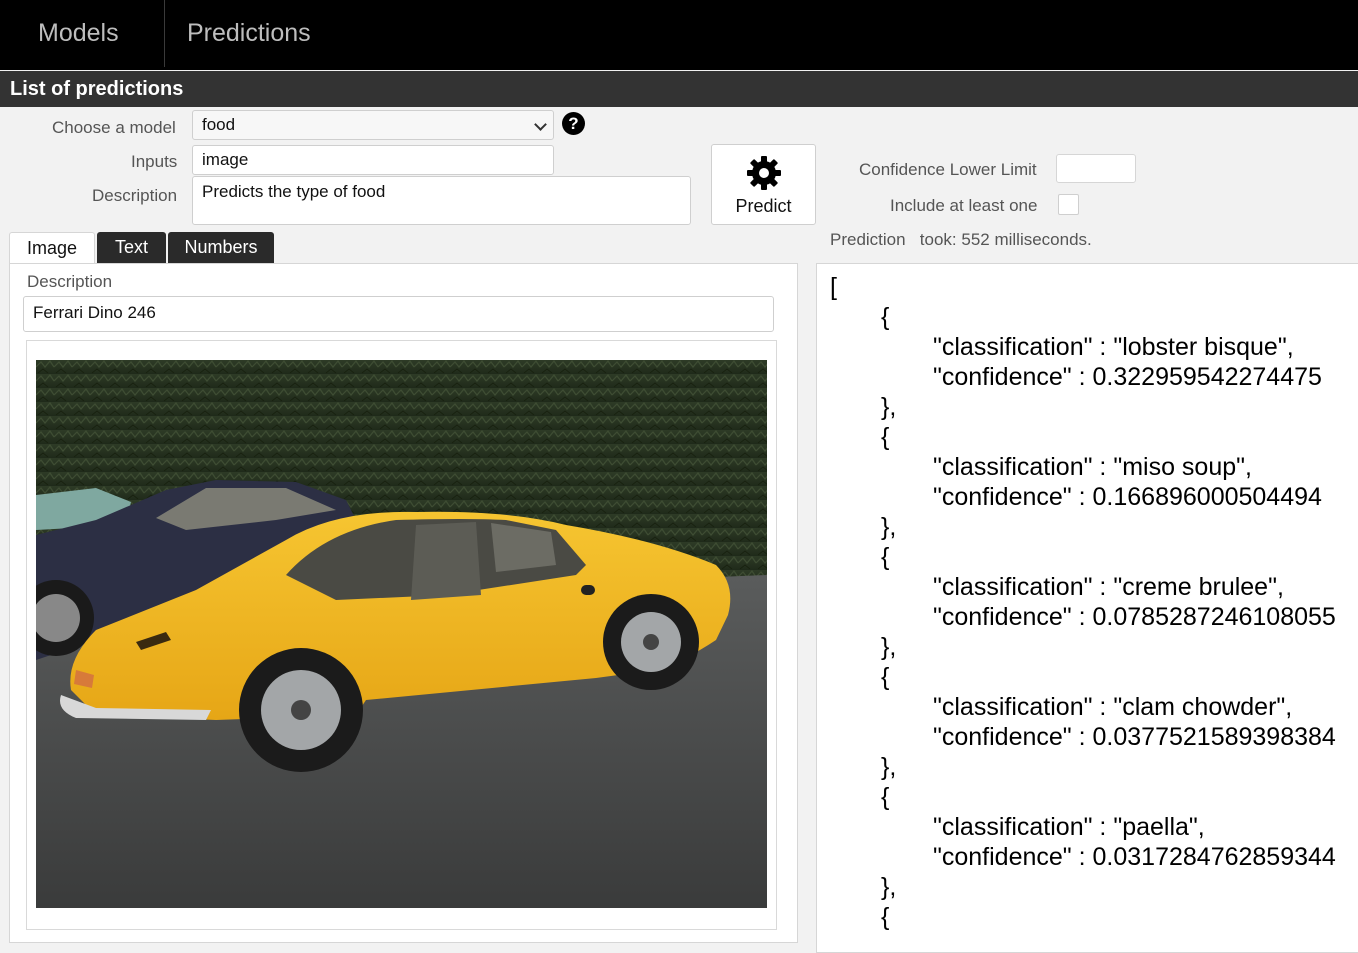  What do you see at coordinates (70, 281) in the screenshot?
I see `image-description-label: Description` at bounding box center [70, 281].